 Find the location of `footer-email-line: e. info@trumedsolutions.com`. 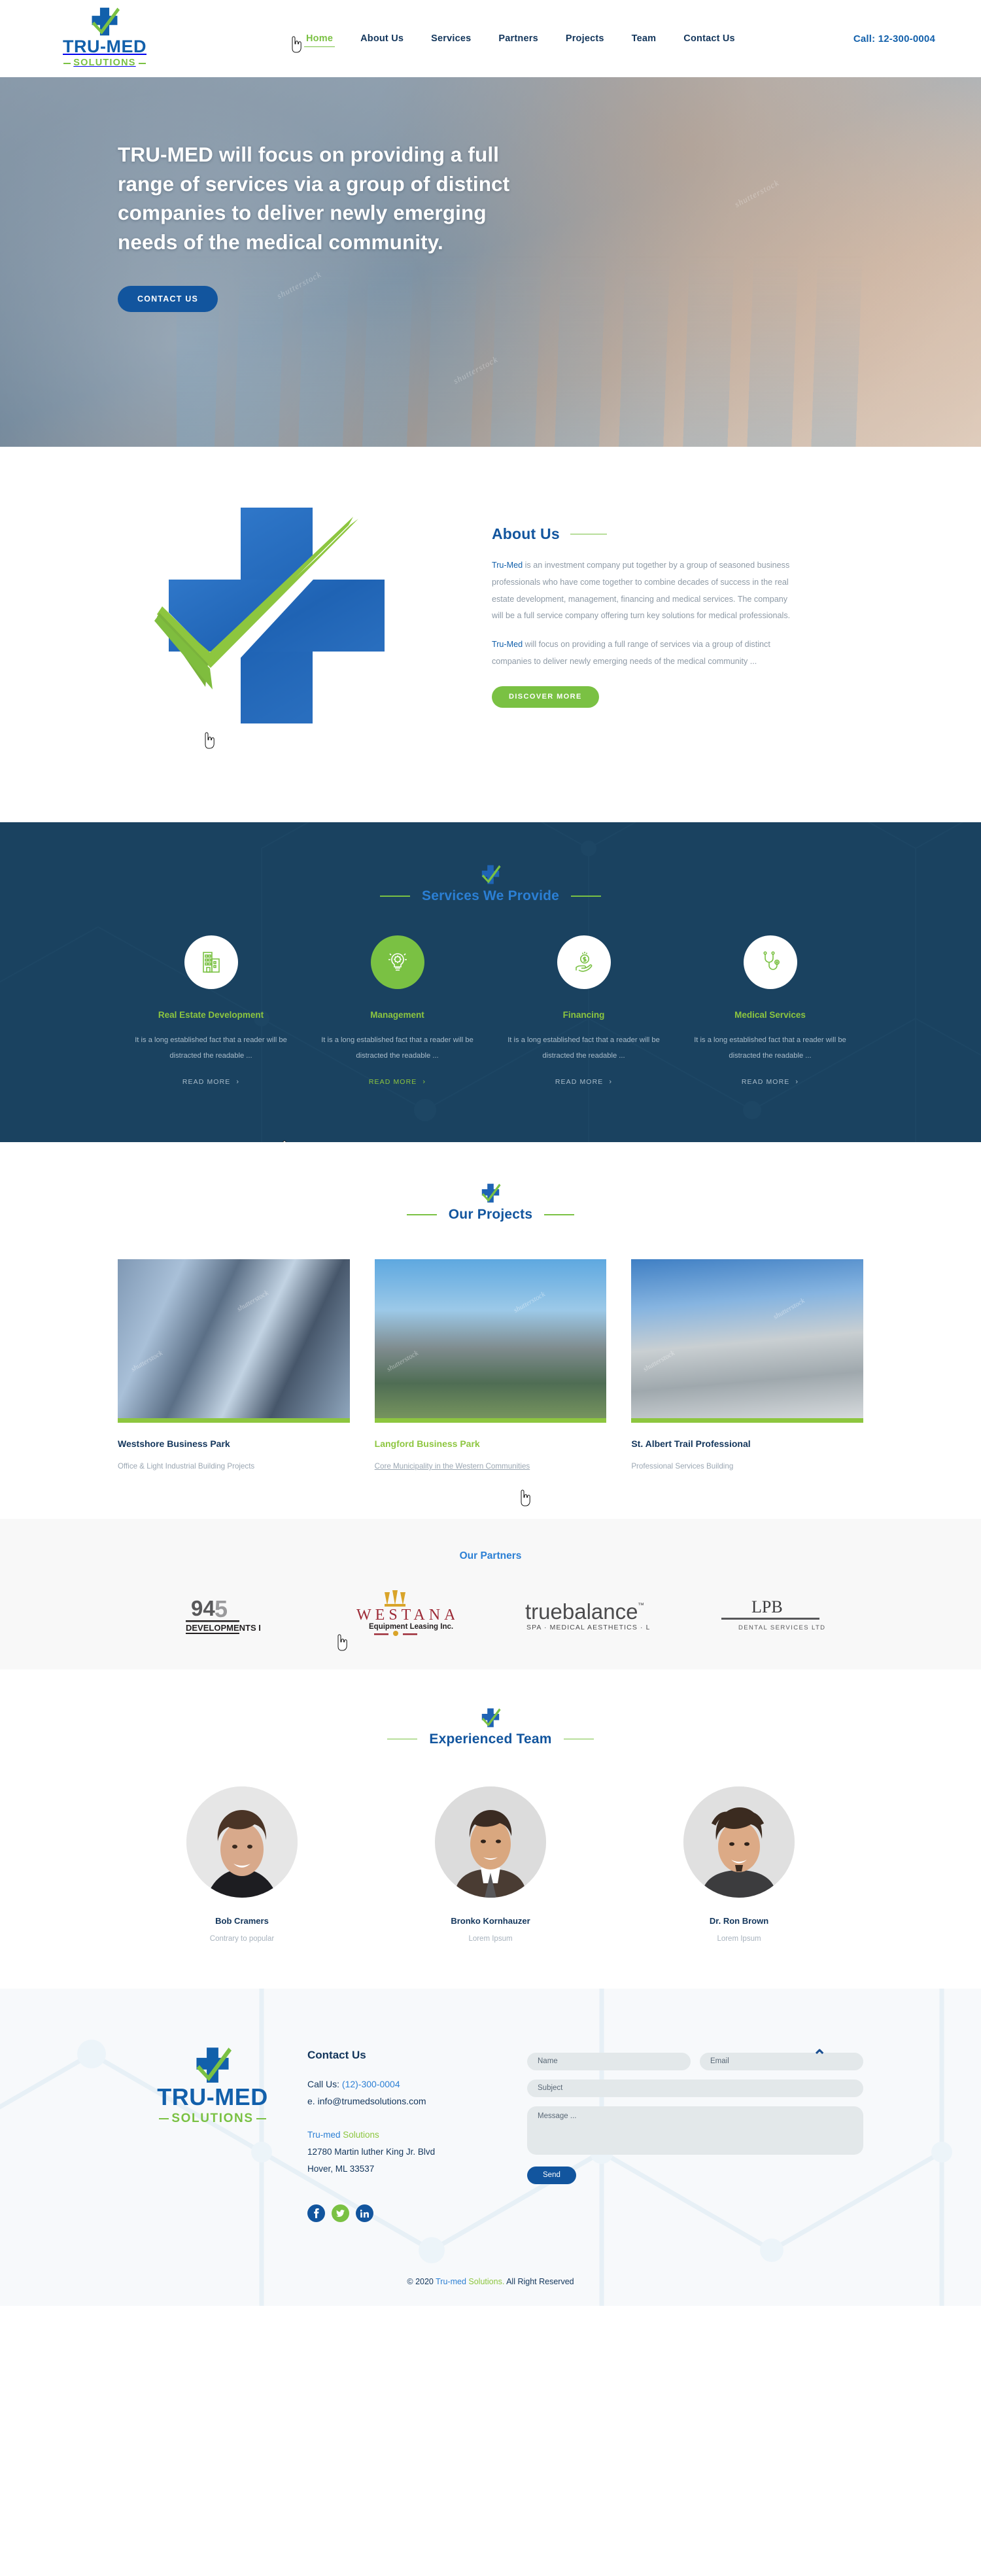

footer-email-line: e. info@trumedsolutions.com is located at coordinates (405, 2101).